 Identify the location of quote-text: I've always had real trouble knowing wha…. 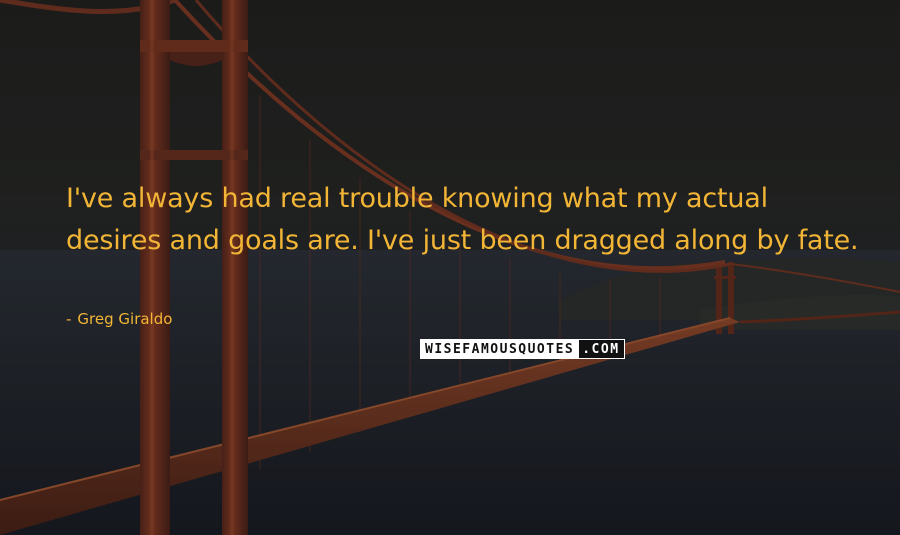
(462, 219).